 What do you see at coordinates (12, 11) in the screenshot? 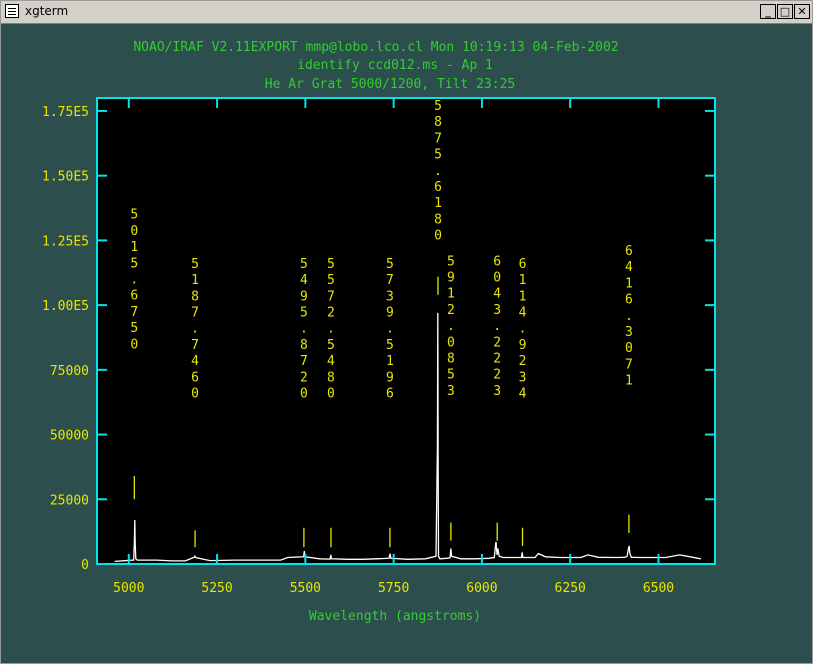
I see `terminal-menu-icon` at bounding box center [12, 11].